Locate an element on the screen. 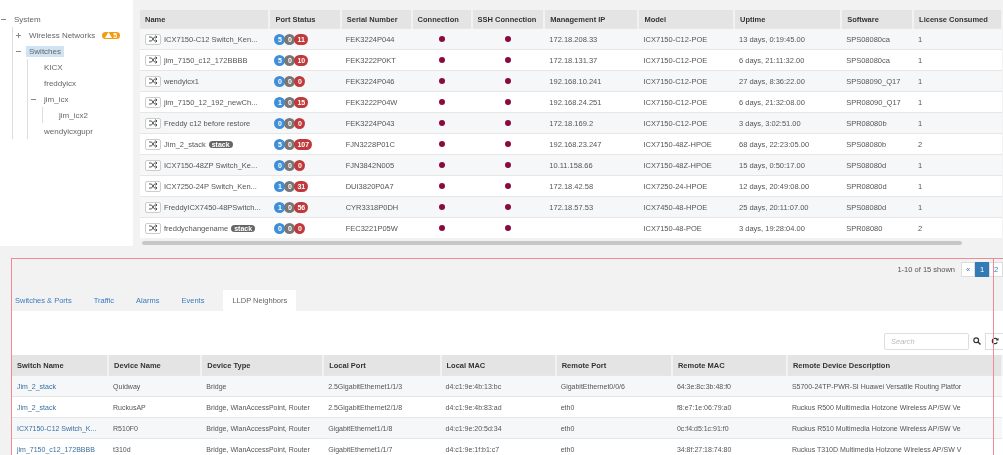 Image resolution: width=1003 pixels, height=455 pixels. tree-item: Switches is located at coordinates (45, 51).